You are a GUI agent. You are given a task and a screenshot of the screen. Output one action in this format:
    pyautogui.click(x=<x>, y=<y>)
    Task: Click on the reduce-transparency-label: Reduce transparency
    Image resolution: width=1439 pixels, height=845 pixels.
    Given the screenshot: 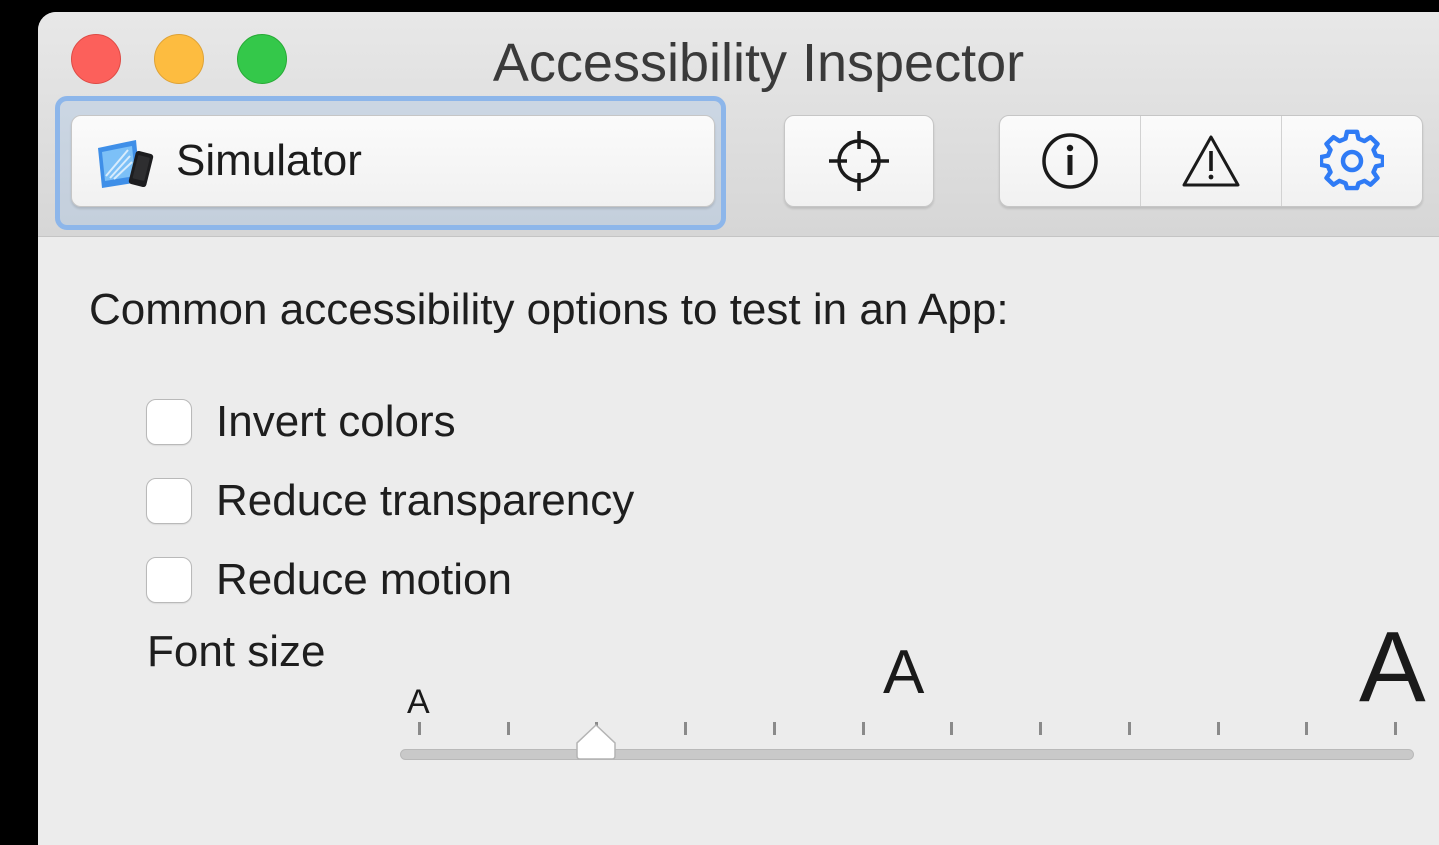 What is the action you would take?
    pyautogui.click(x=425, y=500)
    